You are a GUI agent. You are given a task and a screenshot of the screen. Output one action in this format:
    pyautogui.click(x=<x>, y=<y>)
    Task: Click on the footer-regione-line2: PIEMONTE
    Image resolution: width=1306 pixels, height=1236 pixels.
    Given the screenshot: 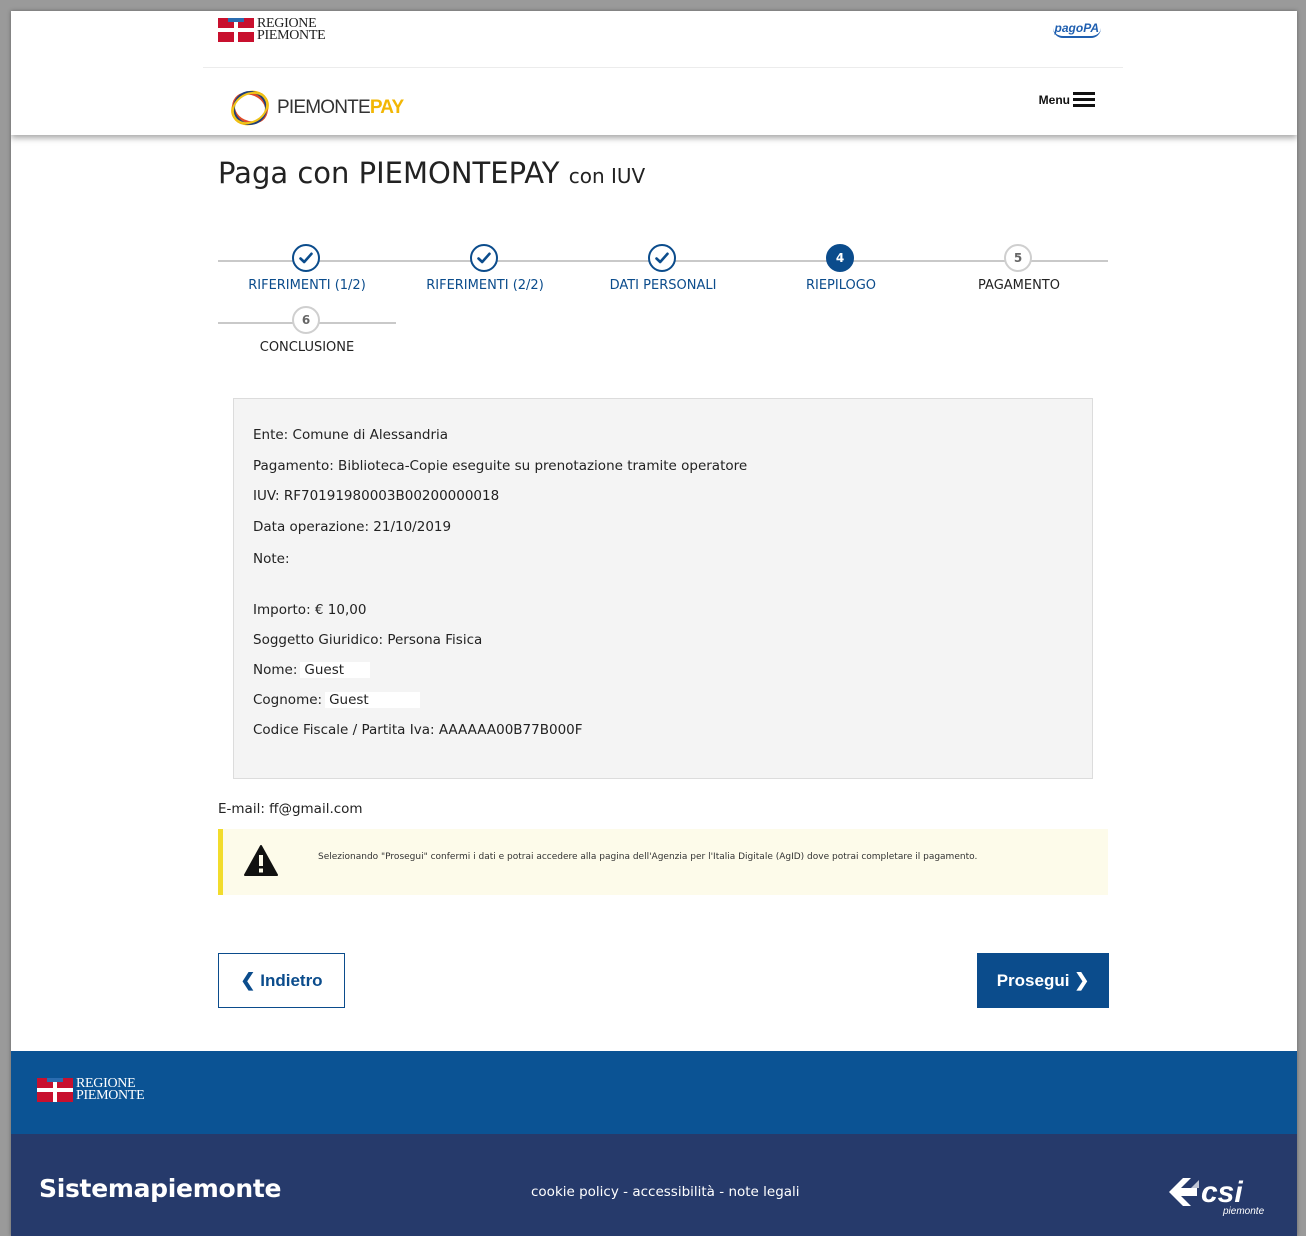 What is the action you would take?
    pyautogui.click(x=110, y=1095)
    